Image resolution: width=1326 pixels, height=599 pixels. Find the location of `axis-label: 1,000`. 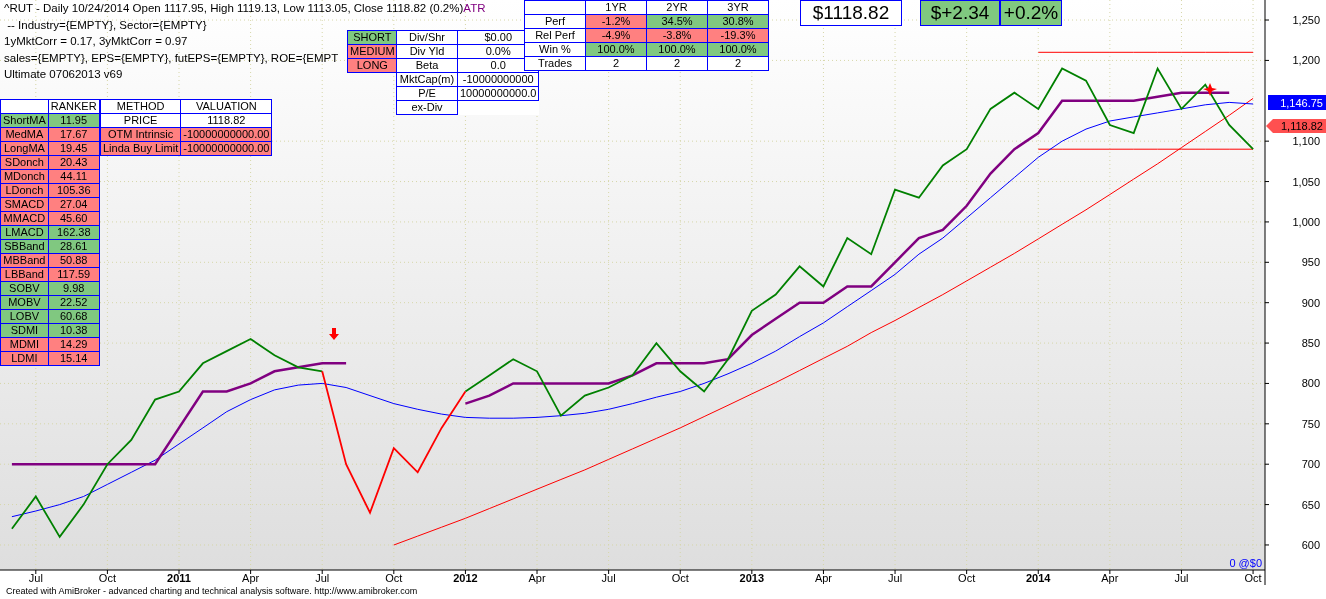

axis-label: 1,000 is located at coordinates (1306, 221).